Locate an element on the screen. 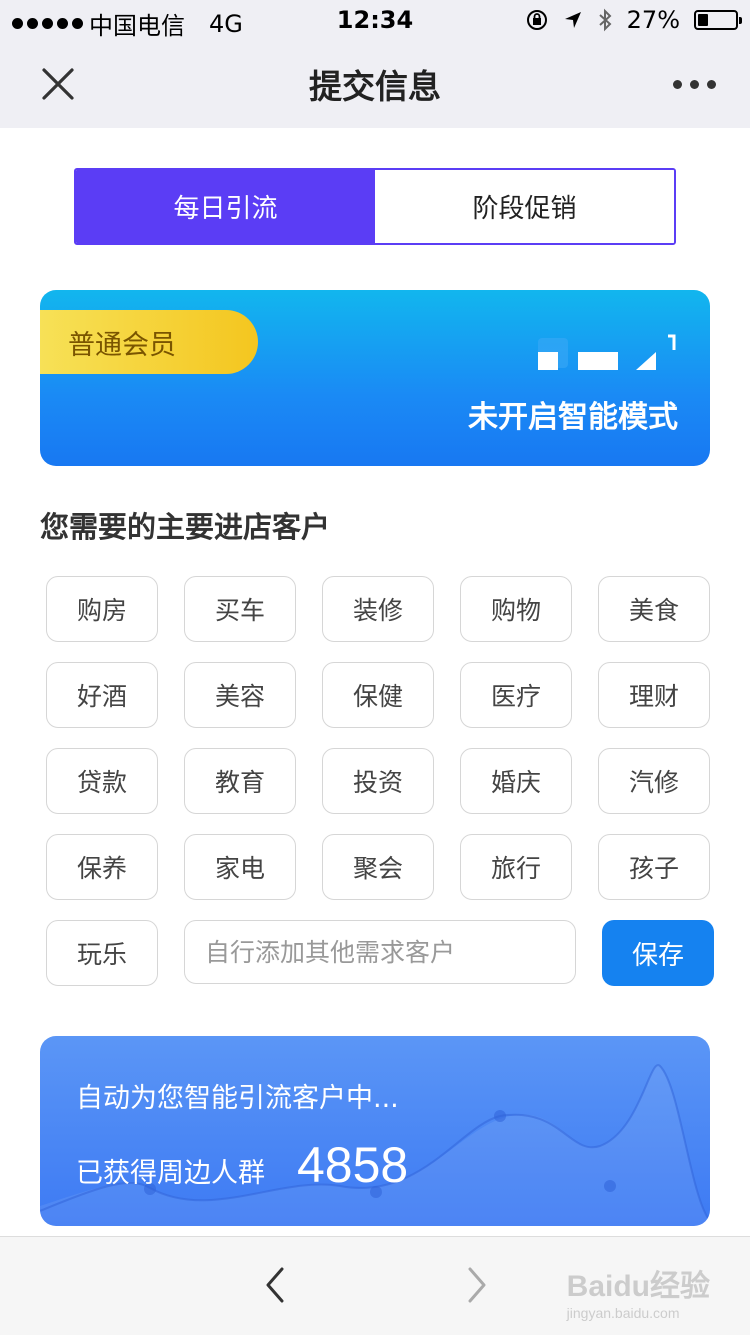 The height and width of the screenshot is (1335, 750). tab-stage-promotion: 阶段促销 is located at coordinates (524, 206).